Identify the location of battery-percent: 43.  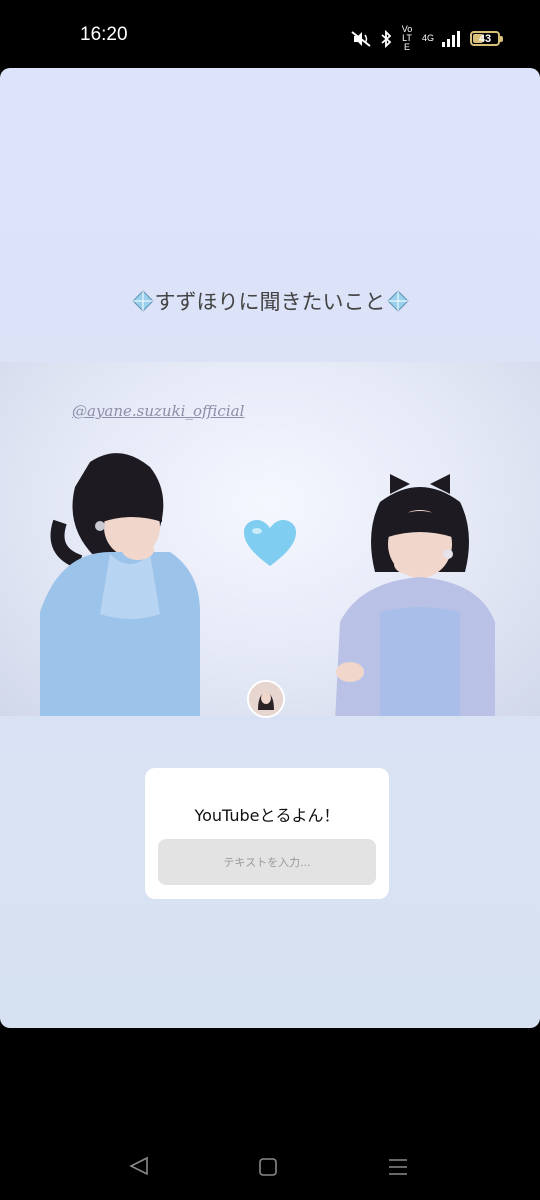
(485, 38).